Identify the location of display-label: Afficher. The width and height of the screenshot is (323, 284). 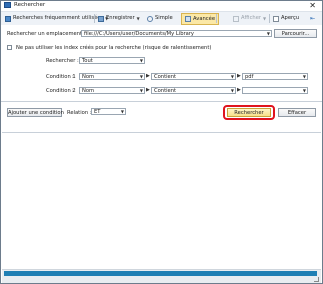
(251, 18).